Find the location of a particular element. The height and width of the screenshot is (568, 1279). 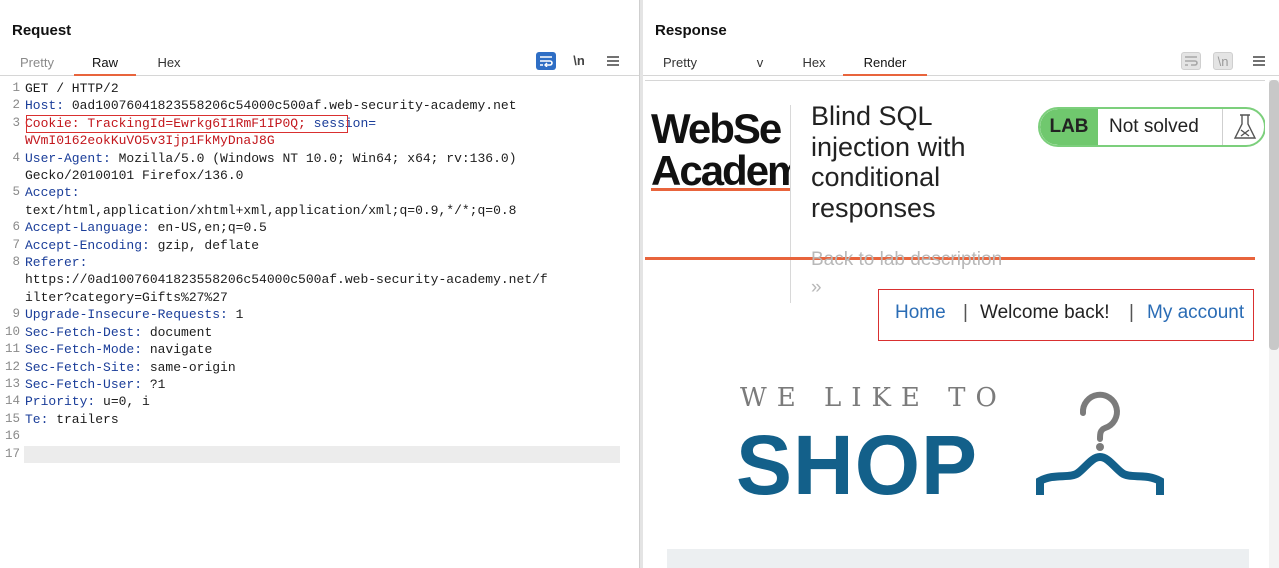

response-menu-button is located at coordinates (1259, 61).